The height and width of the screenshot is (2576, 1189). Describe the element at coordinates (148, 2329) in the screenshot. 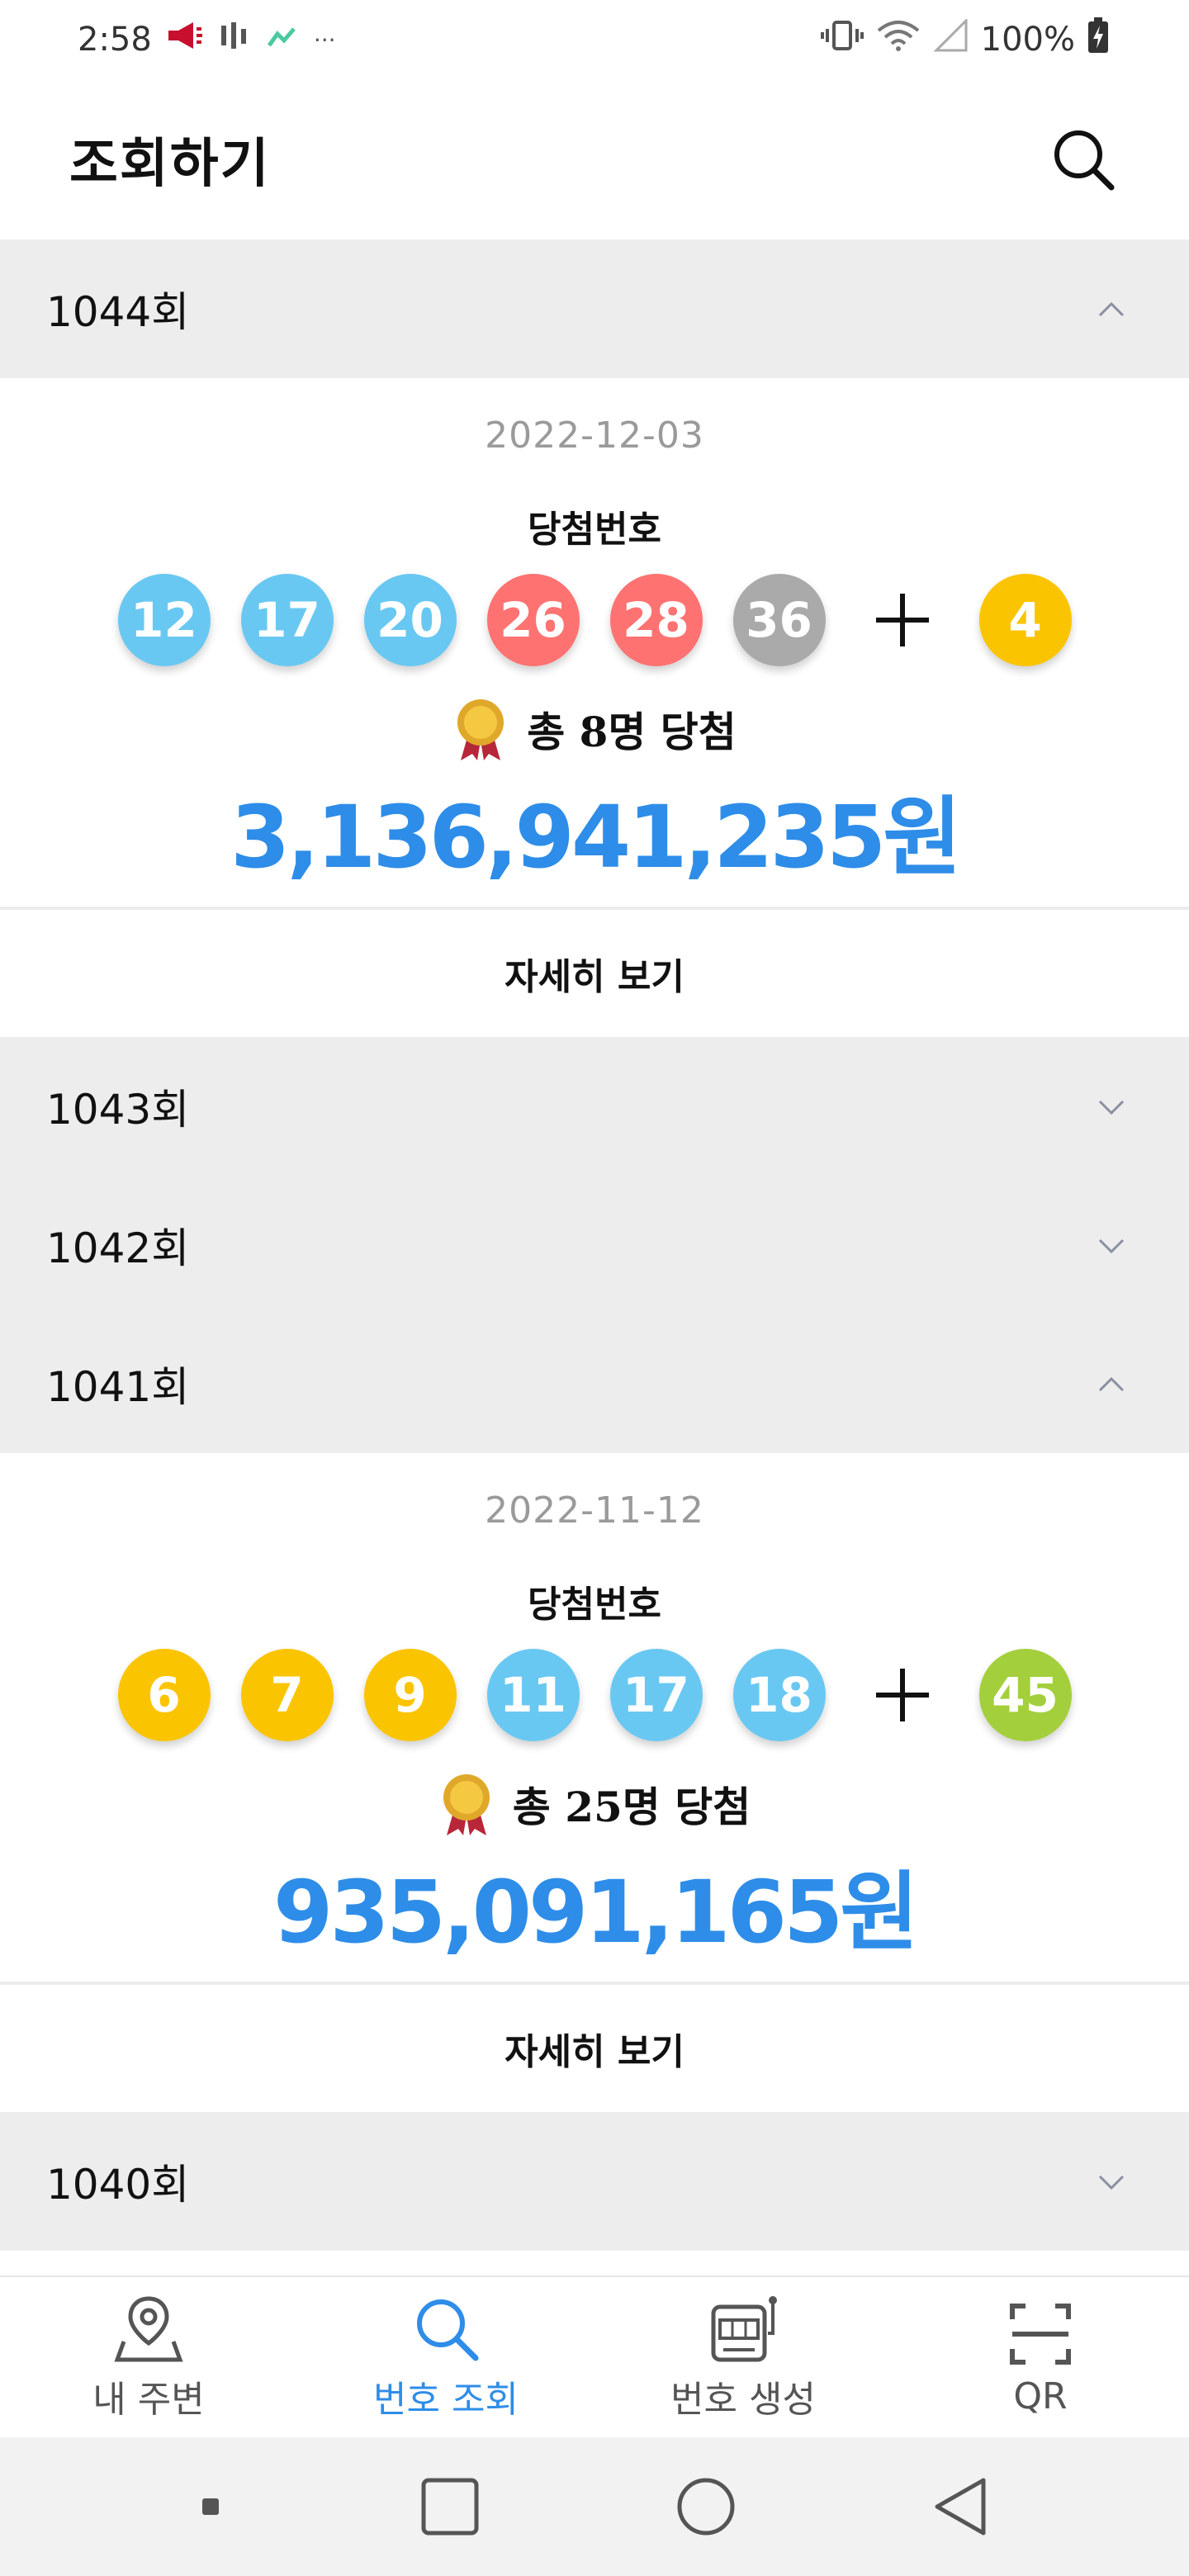

I see `map-pin-icon` at that location.